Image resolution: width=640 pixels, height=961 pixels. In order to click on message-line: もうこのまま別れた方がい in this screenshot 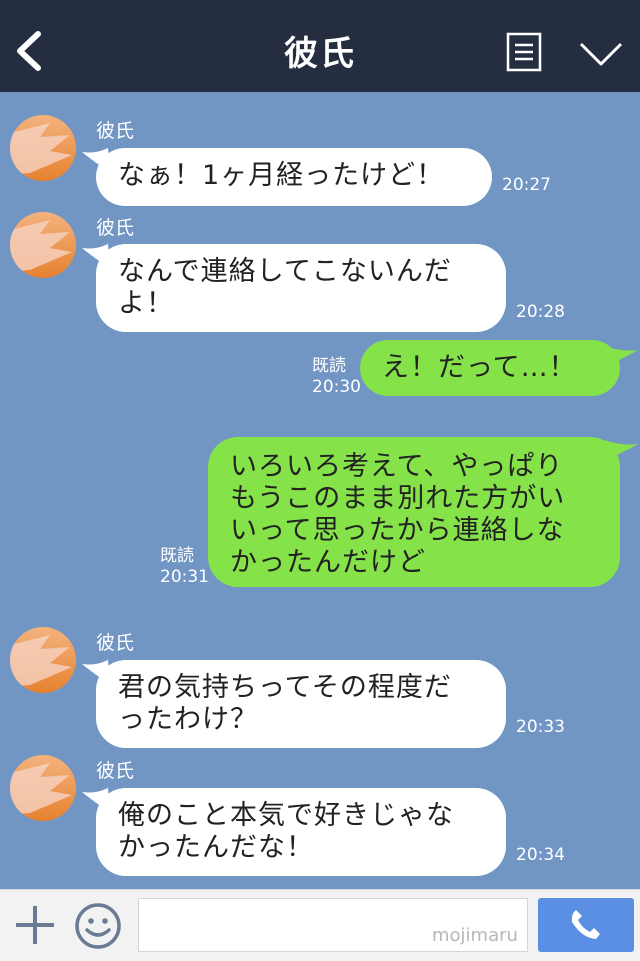, I will do `click(398, 498)`.